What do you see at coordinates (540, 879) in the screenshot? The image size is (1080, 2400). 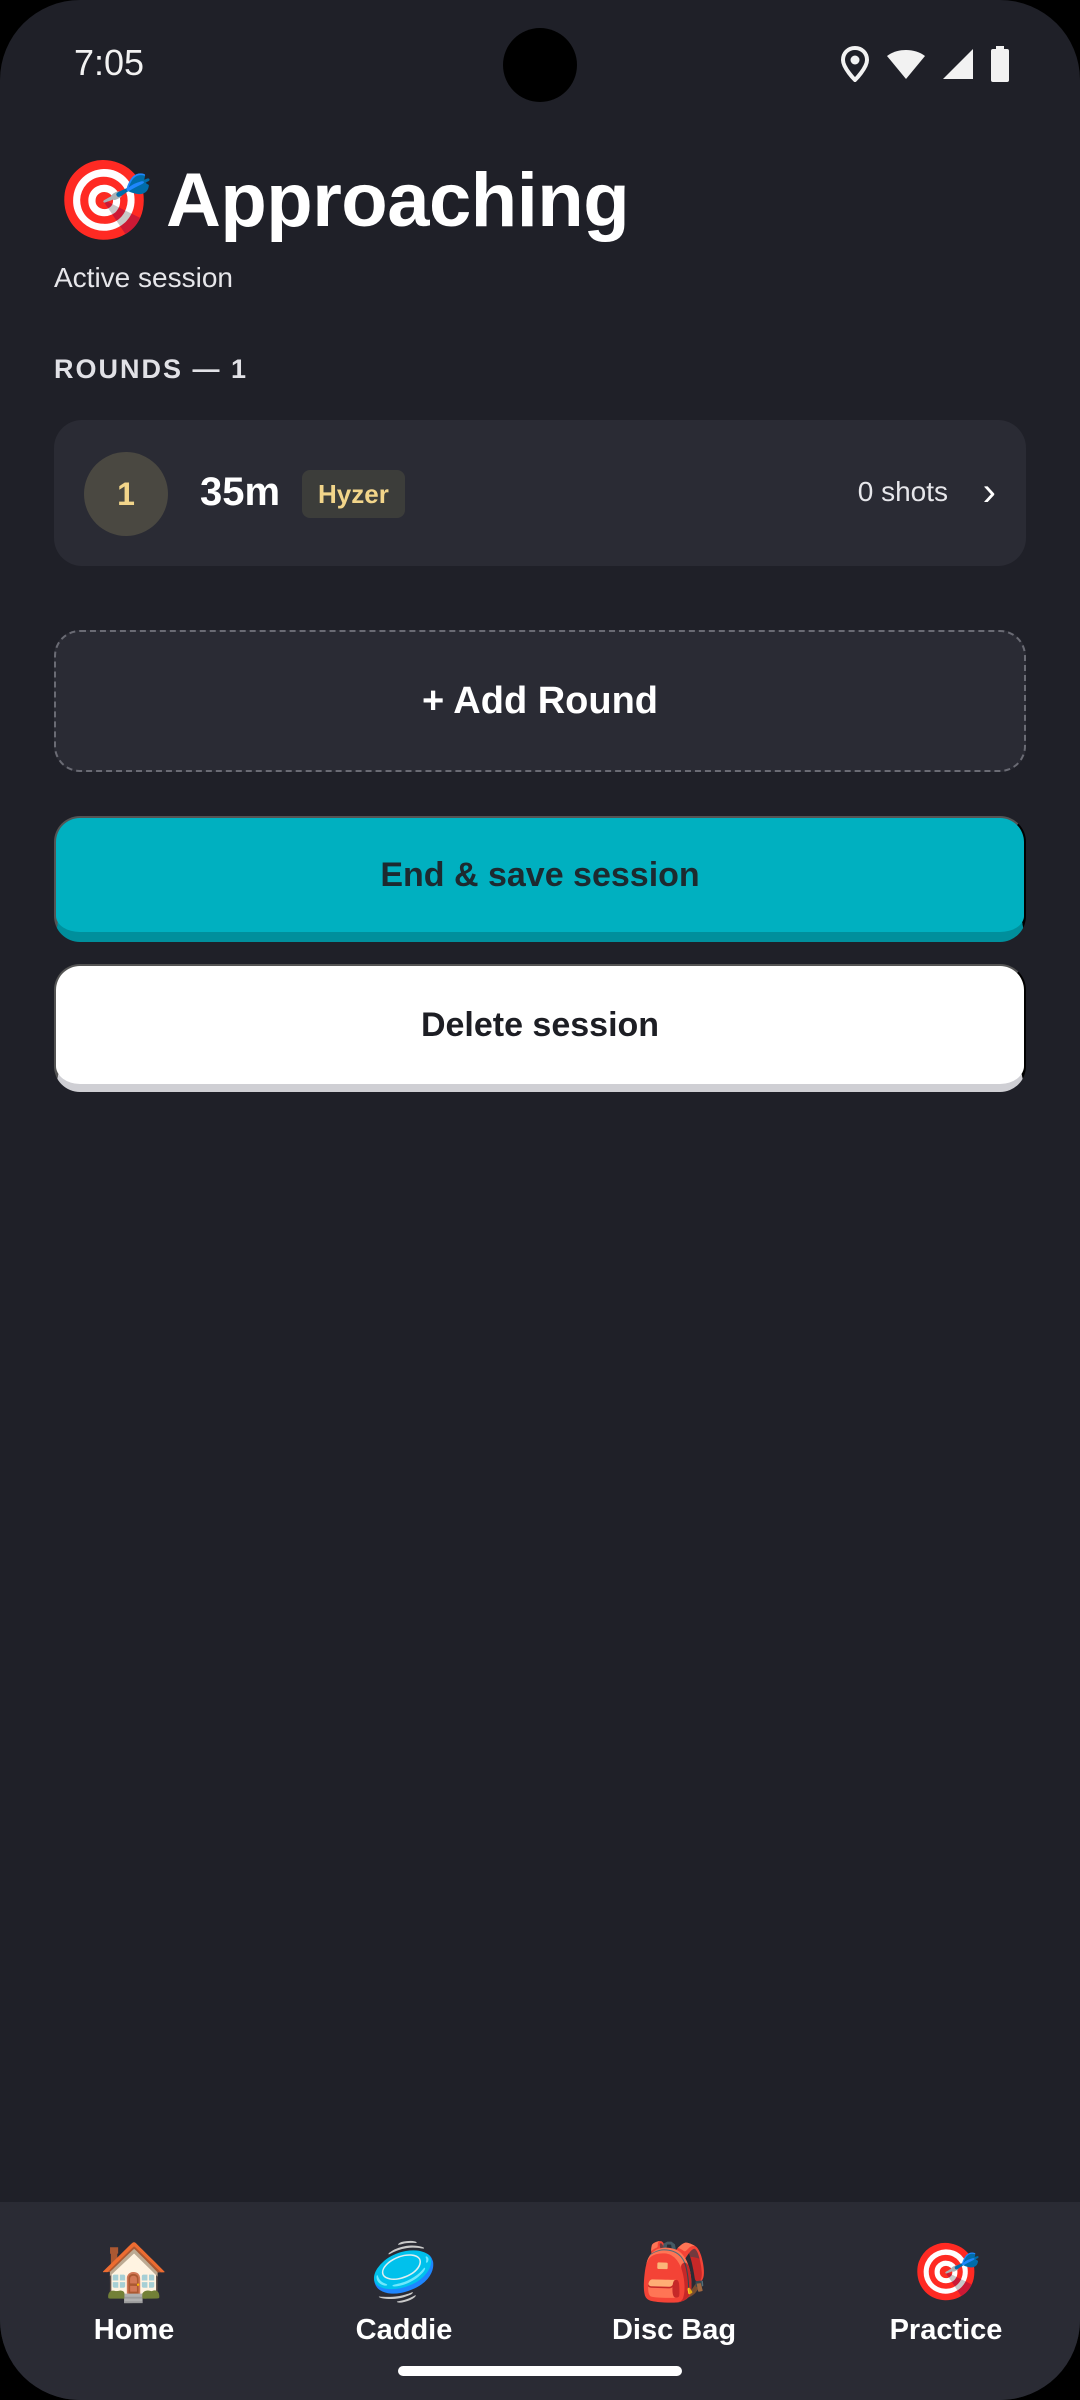 I see `end-save-session-button: End & save session` at bounding box center [540, 879].